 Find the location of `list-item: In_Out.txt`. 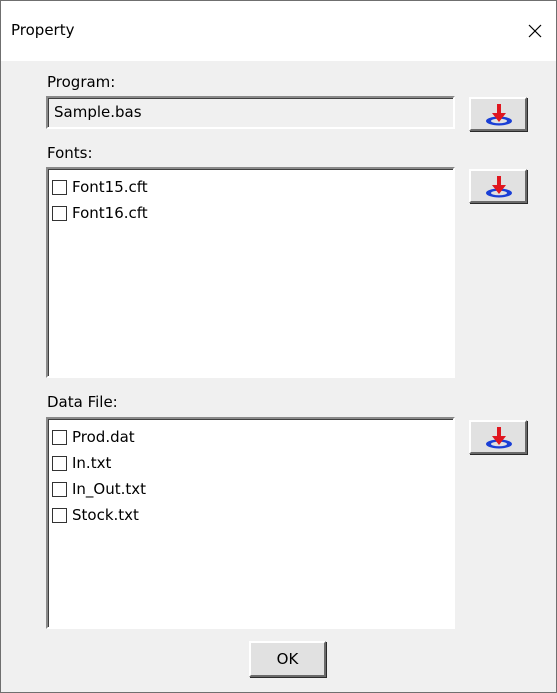

list-item: In_Out.txt is located at coordinates (252, 489).